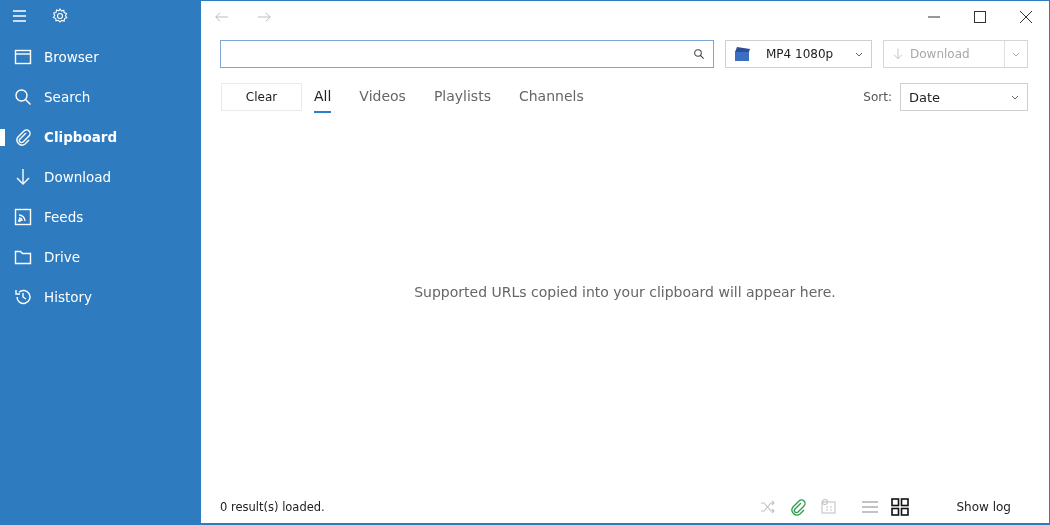  Describe the element at coordinates (980, 17) in the screenshot. I see `maximize-button` at that location.